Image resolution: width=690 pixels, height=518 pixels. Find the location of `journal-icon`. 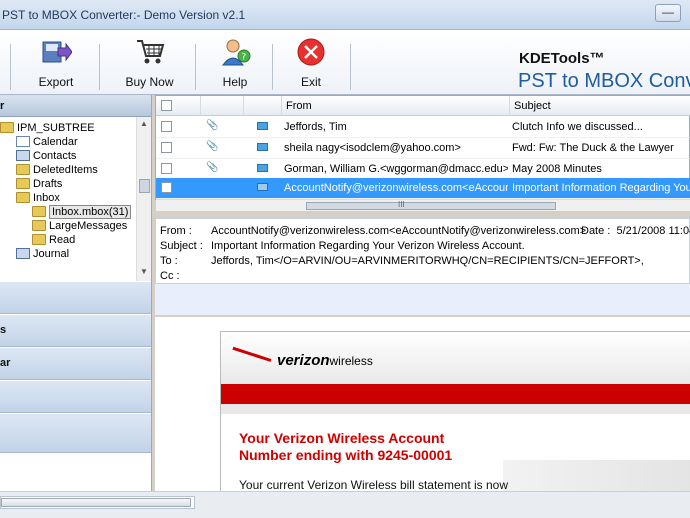

journal-icon is located at coordinates (23, 253).